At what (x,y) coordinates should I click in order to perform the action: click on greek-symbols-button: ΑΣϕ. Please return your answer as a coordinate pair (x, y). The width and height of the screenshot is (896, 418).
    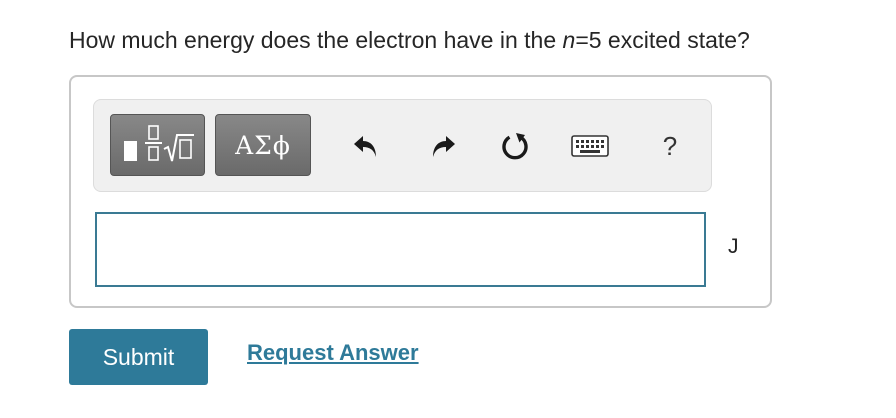
    Looking at the image, I should click on (263, 145).